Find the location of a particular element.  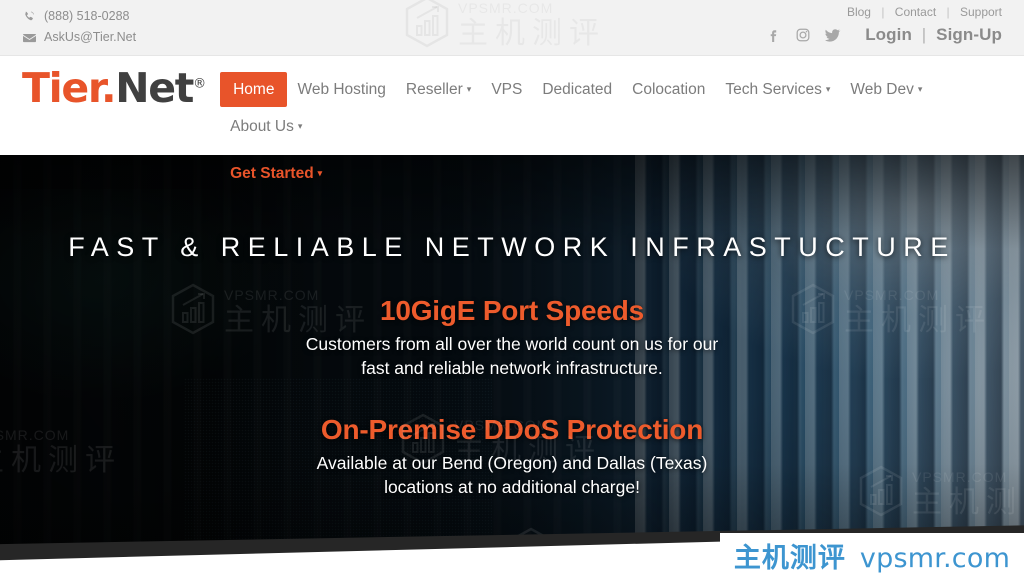

email-contact: AskUs@Tier.Net is located at coordinates (79, 37).